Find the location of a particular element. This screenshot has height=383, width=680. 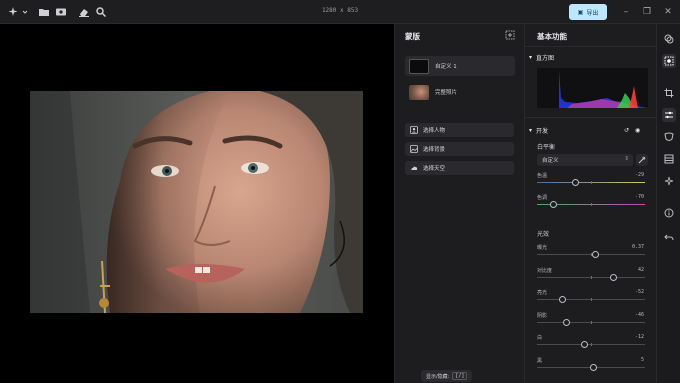

slider-label: 亮光 is located at coordinates (542, 293).